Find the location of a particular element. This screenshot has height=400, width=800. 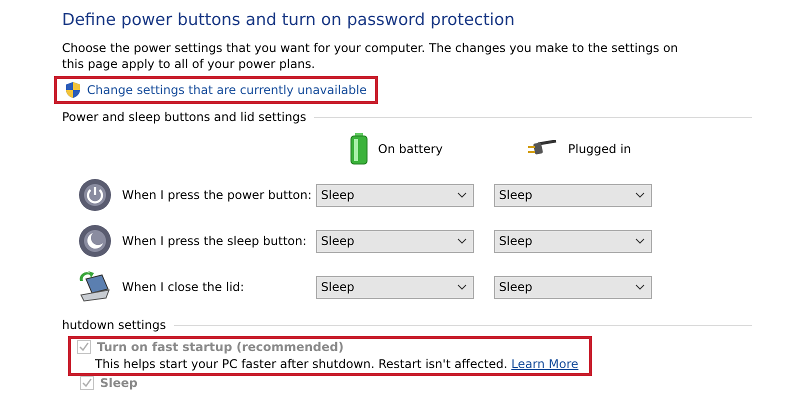

checkbox-label: Turn on fast startup (recommended) is located at coordinates (220, 347).